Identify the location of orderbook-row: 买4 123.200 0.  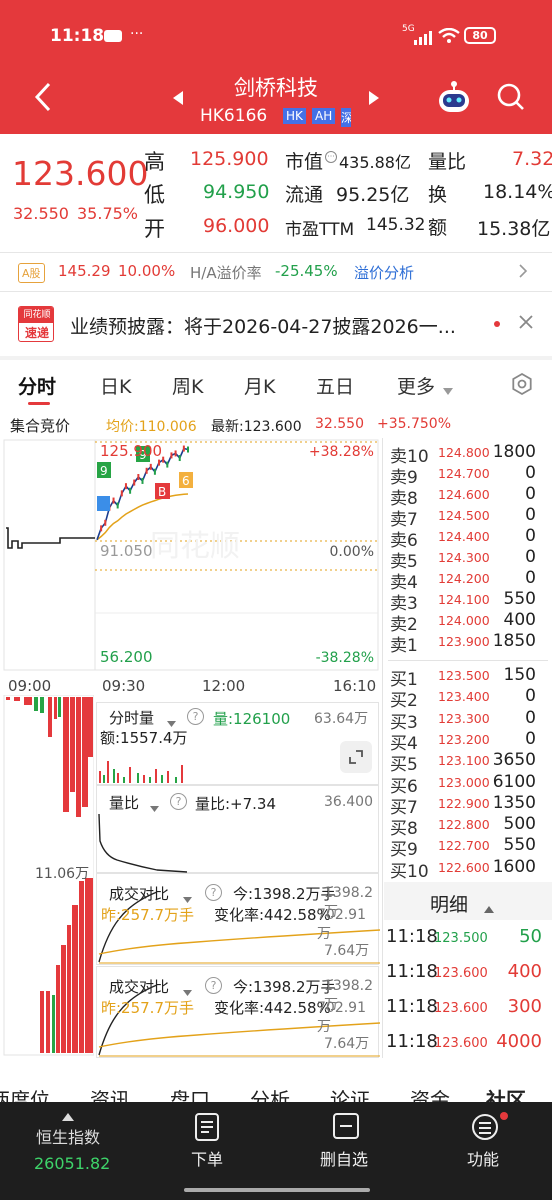
(468, 741).